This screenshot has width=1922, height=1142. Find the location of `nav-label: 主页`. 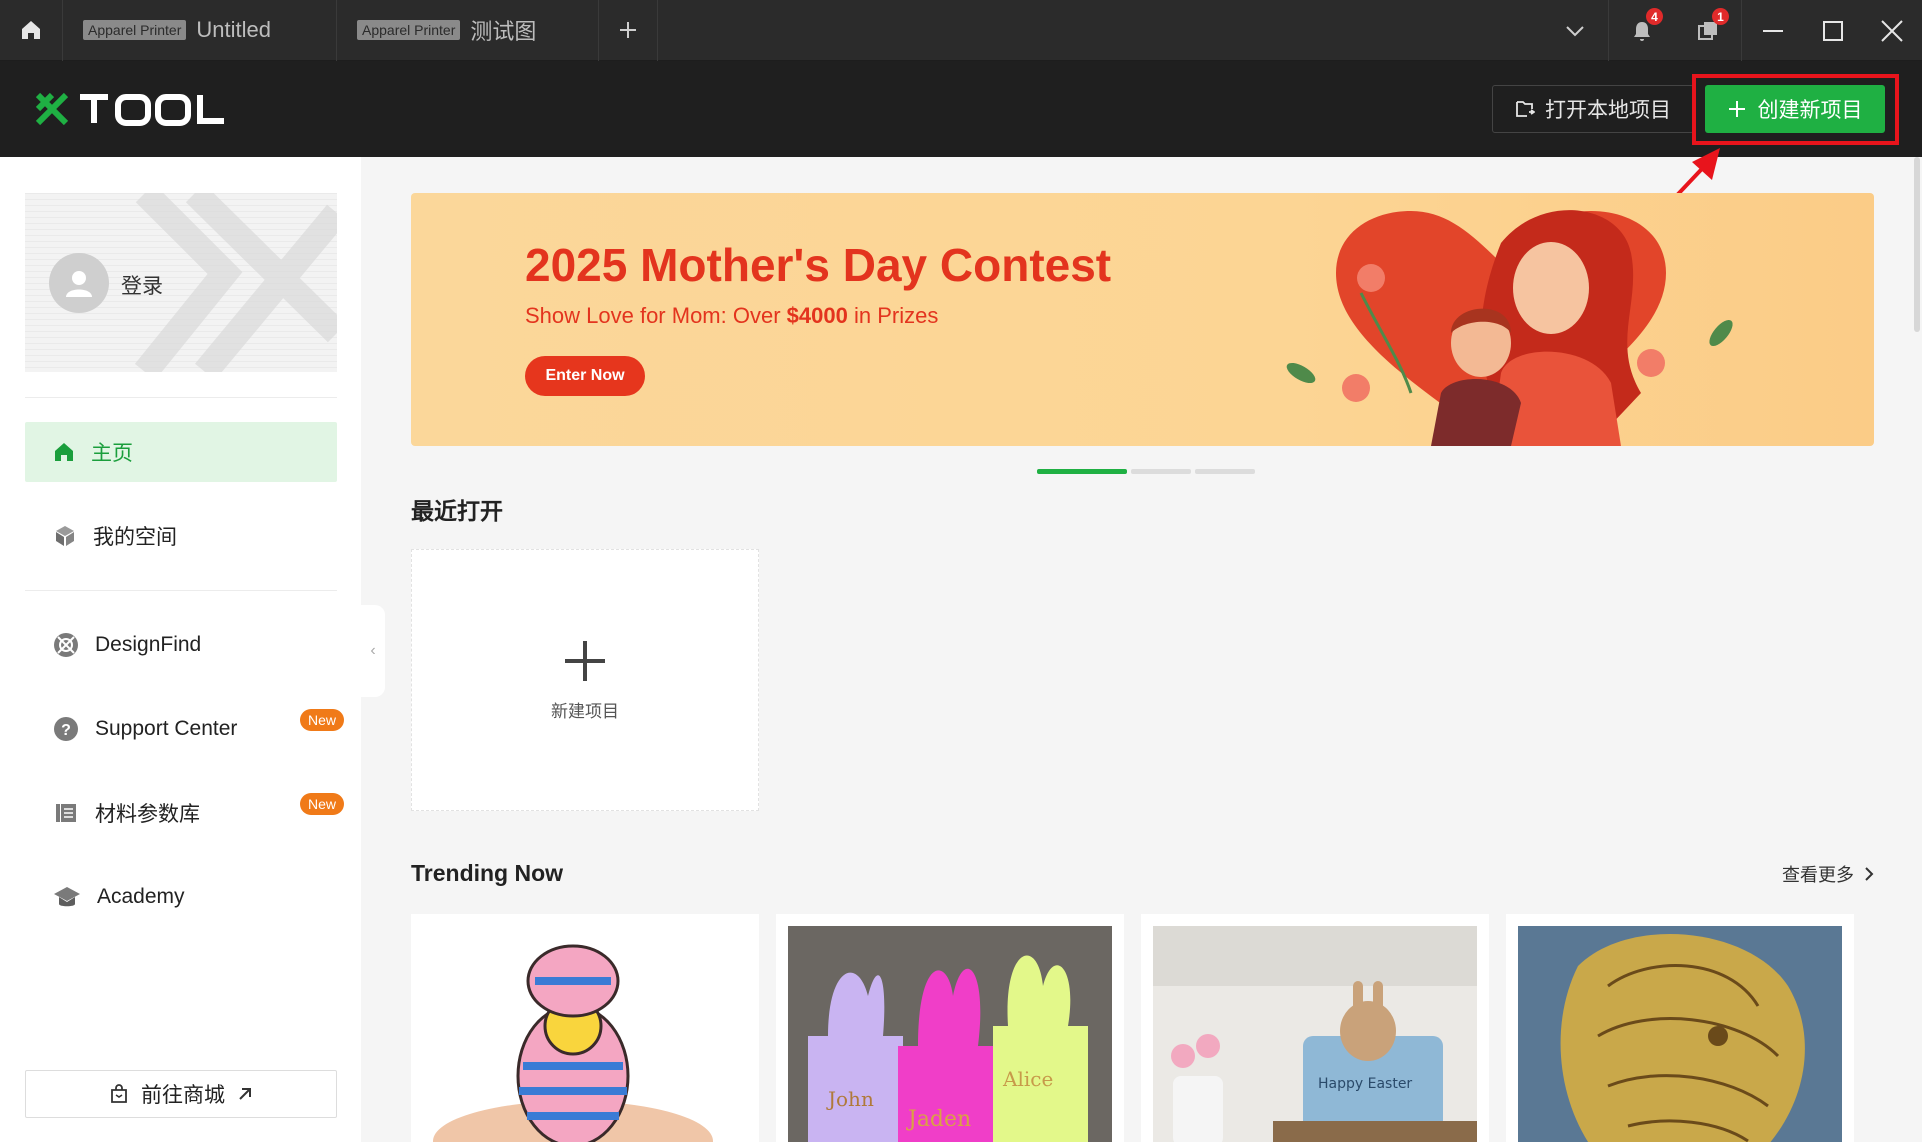

nav-label: 主页 is located at coordinates (112, 453).